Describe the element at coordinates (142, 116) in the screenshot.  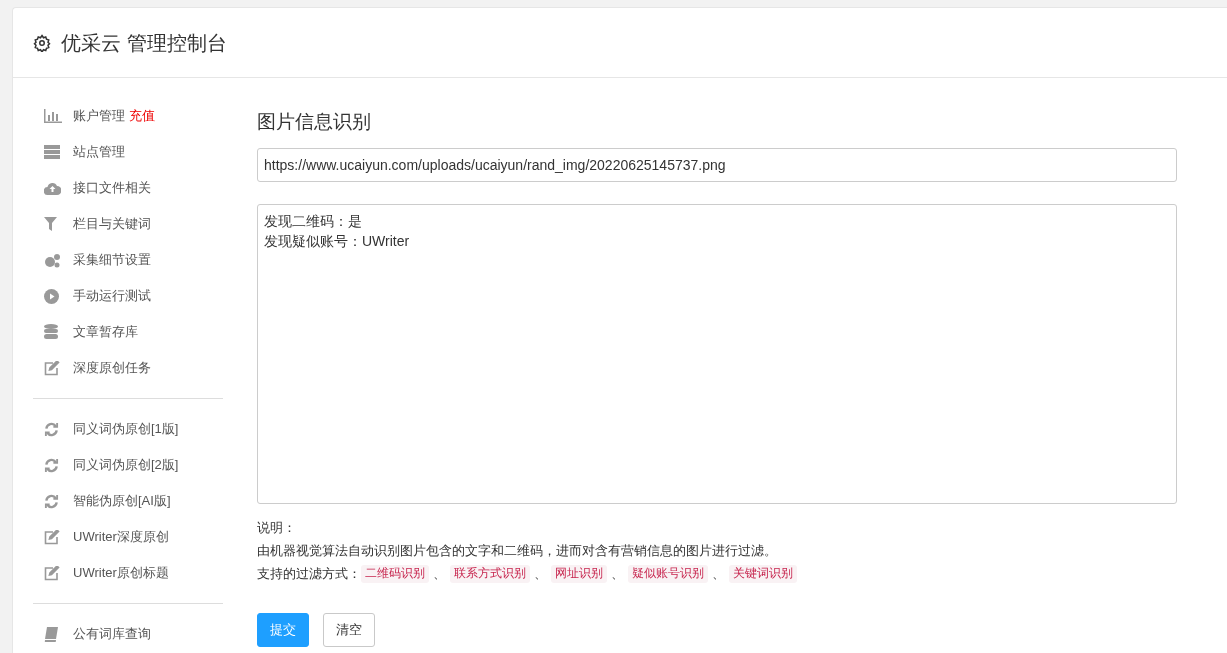
I see `recharge-link: 充值` at that location.